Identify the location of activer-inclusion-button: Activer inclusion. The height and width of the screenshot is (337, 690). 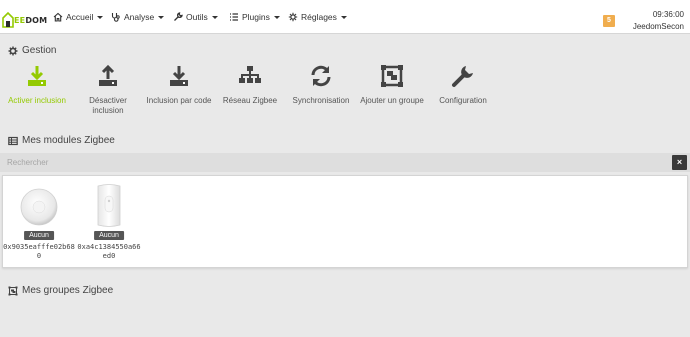
(37, 85).